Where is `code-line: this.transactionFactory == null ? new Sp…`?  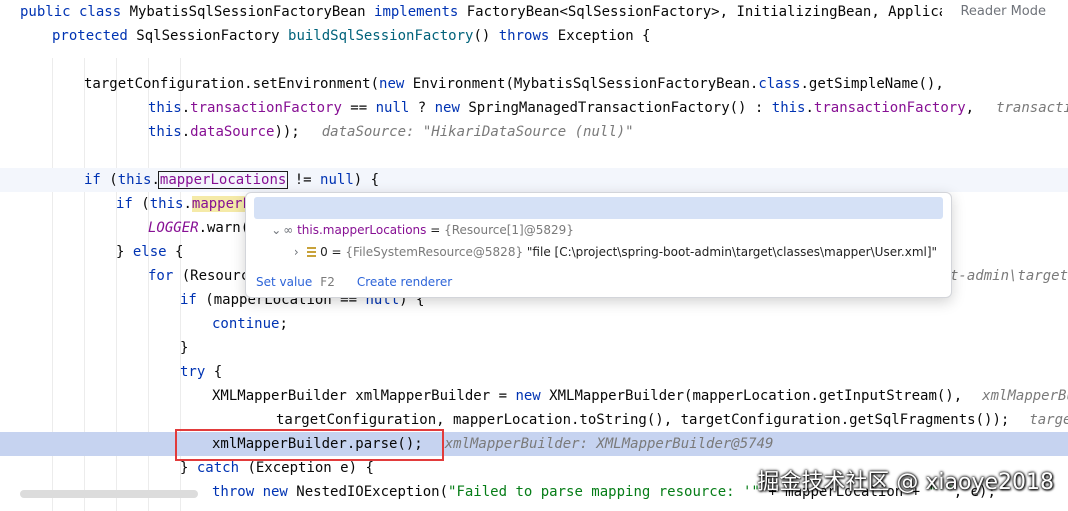 code-line: this.transactionFactory == null ? new Sp… is located at coordinates (534, 108).